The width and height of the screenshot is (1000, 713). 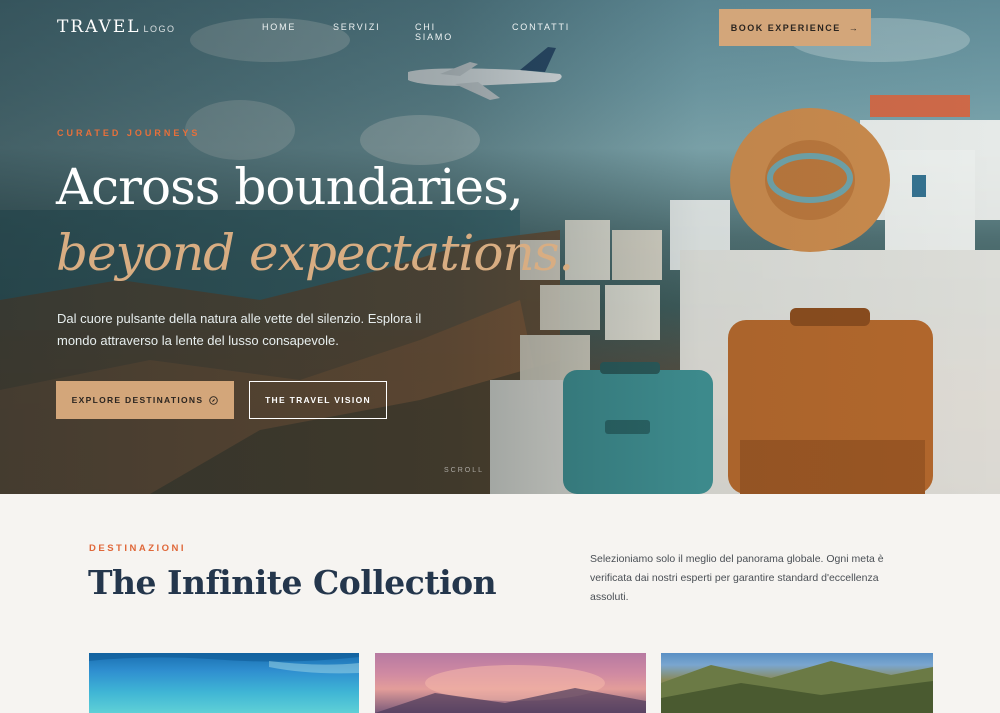 I want to click on site-logo: TRAVEL LOGO, so click(x=116, y=27).